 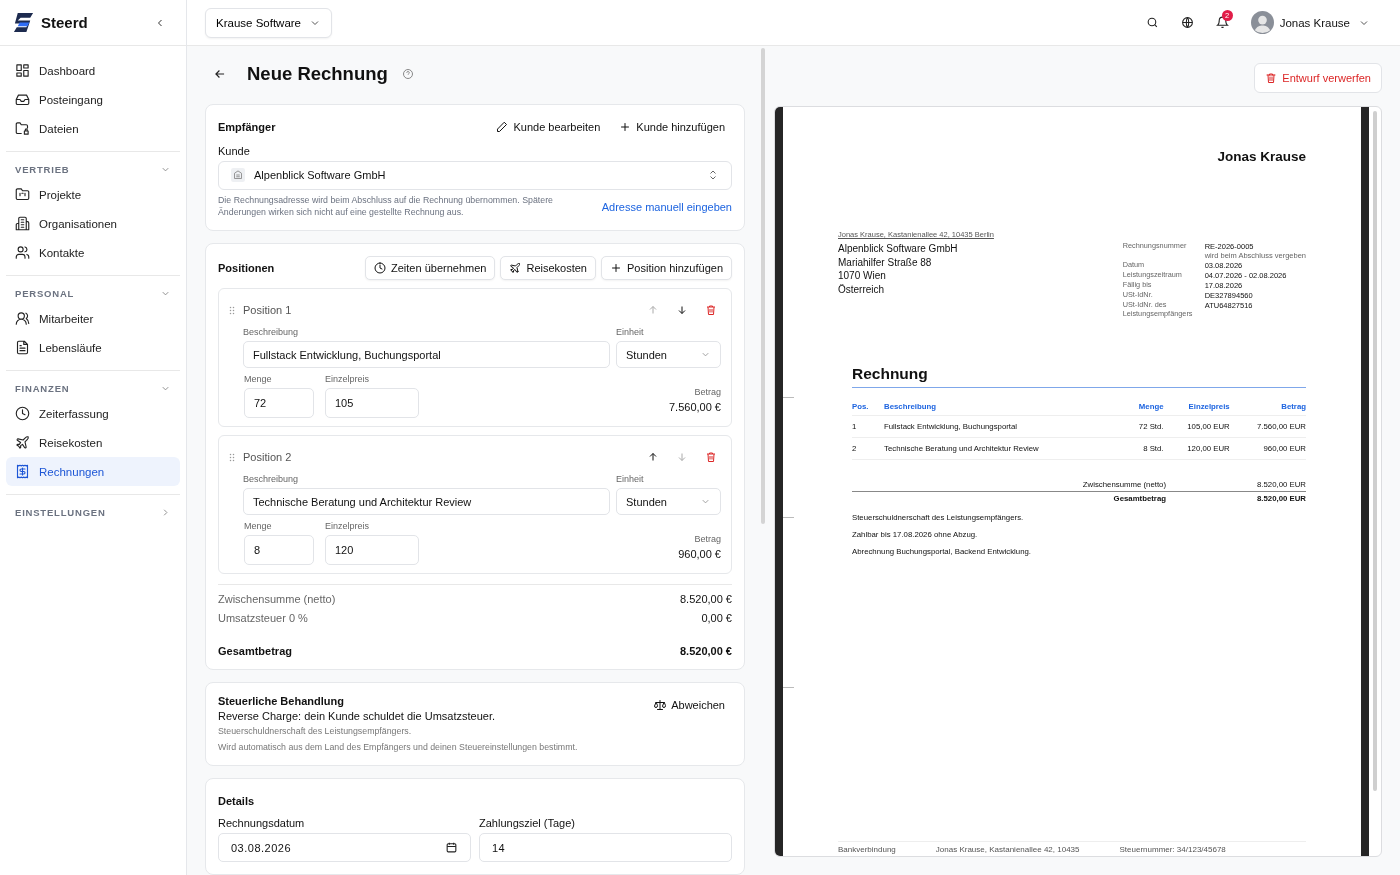 What do you see at coordinates (699, 554) in the screenshot?
I see `amount-value: 960,00 €` at bounding box center [699, 554].